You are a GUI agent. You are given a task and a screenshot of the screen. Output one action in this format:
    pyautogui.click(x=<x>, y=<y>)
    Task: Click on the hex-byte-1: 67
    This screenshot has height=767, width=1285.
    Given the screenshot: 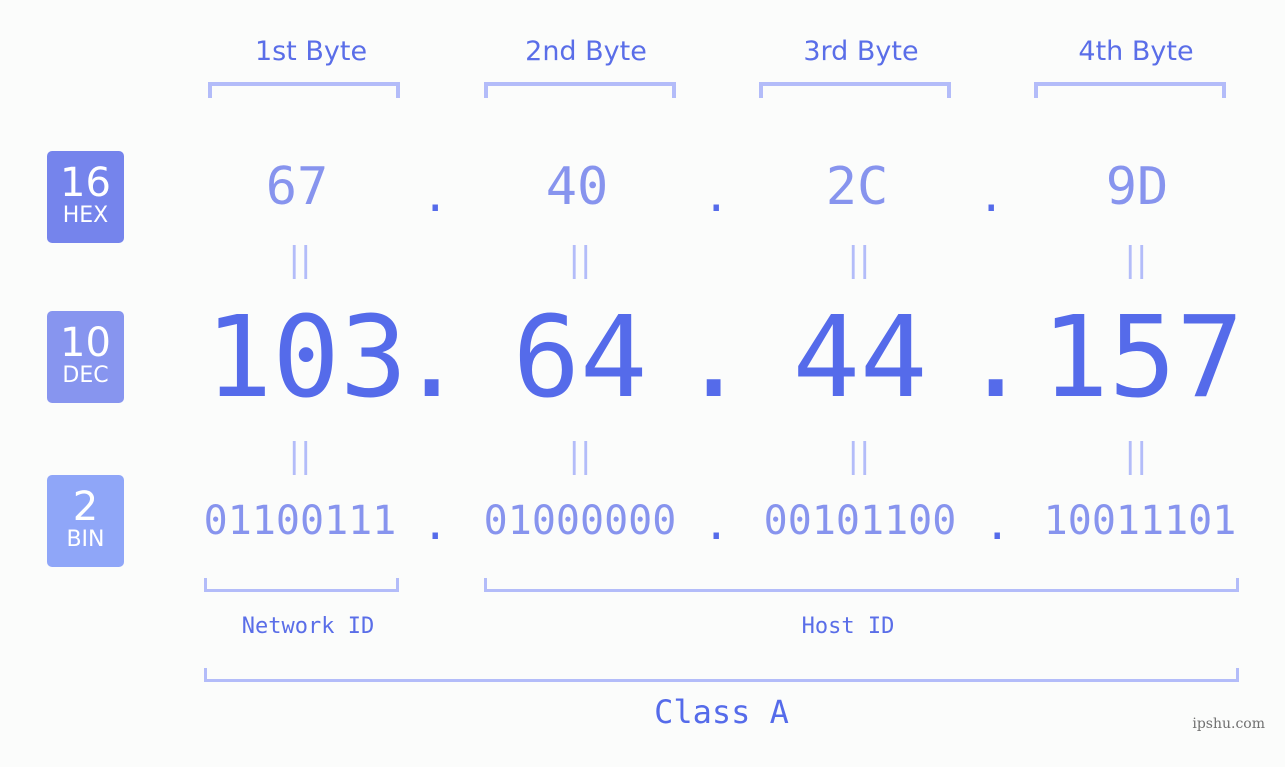 What is the action you would take?
    pyautogui.click(x=297, y=187)
    